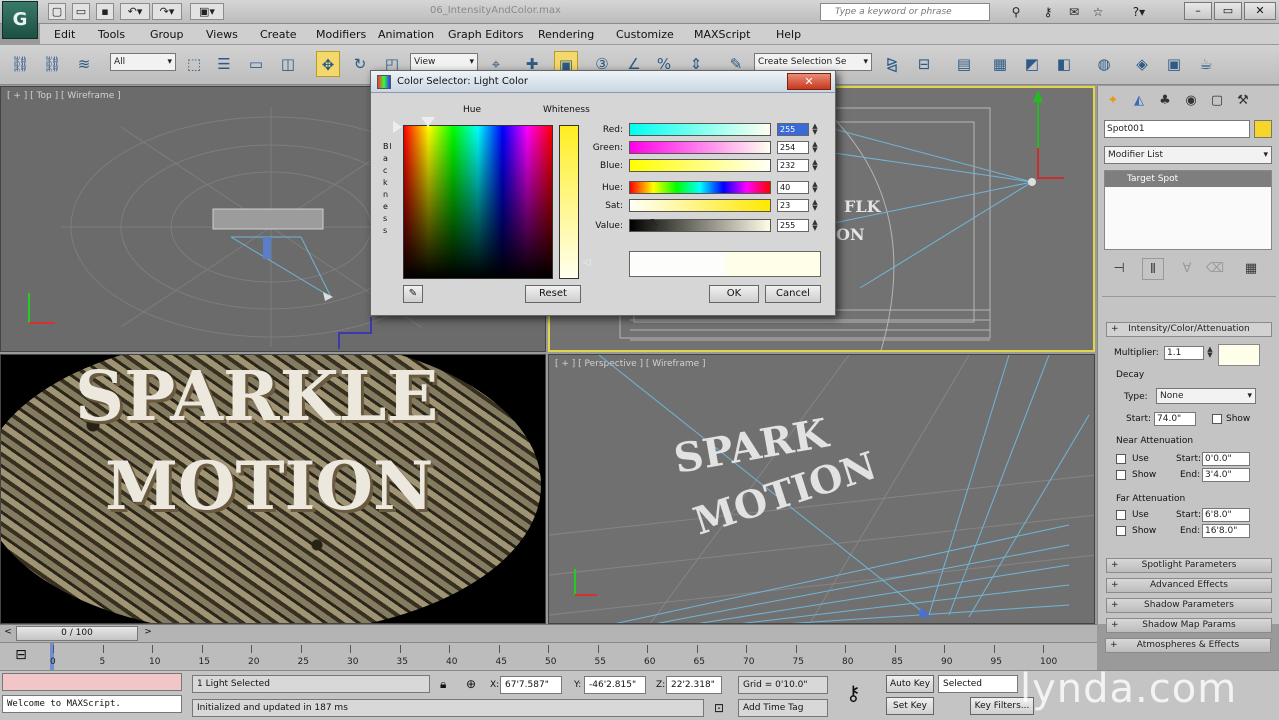  I want to click on near-end-field: 3'4.0", so click(1226, 475).